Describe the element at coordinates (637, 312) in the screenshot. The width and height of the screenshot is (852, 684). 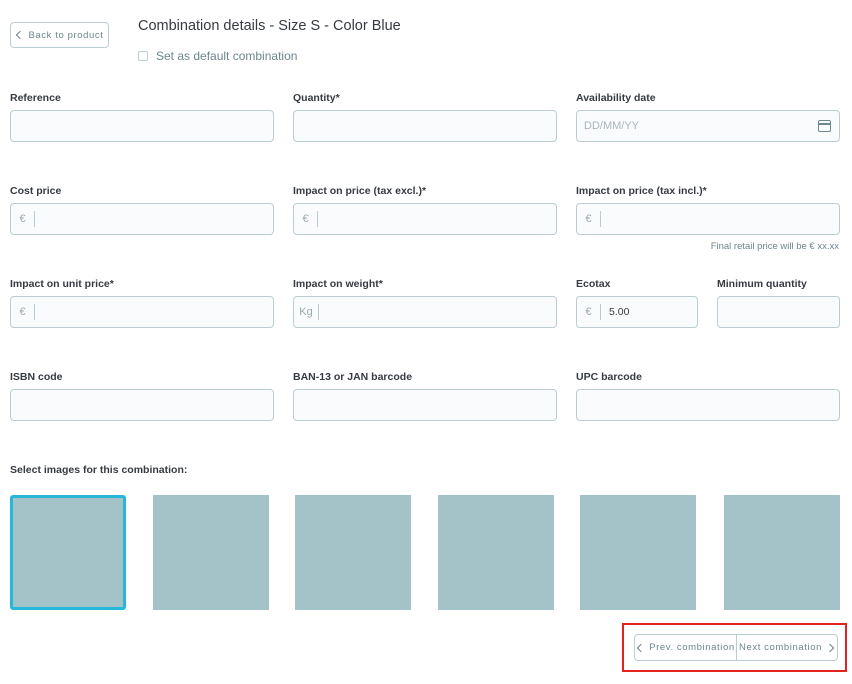
I see `ecotax-input: € 5.00` at that location.